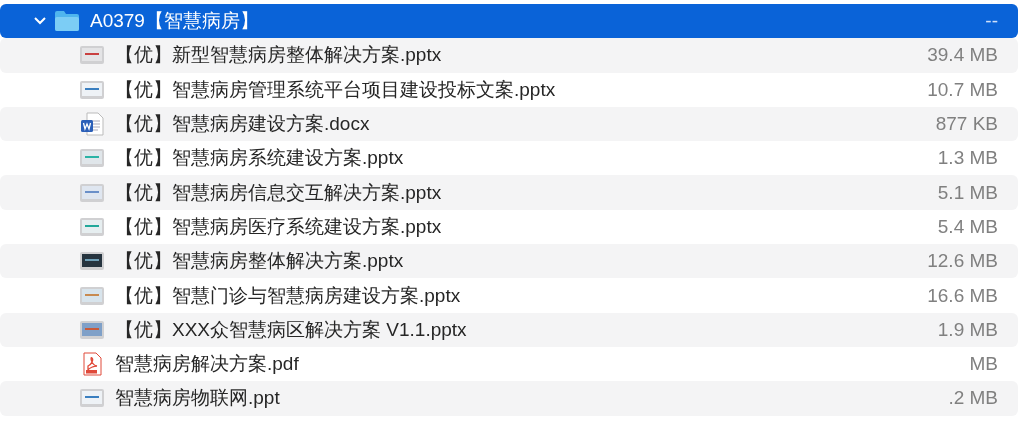 This screenshot has width=1024, height=422. I want to click on file-row: 【优】智慧病房建设方案.docx 877 KB, so click(509, 124).